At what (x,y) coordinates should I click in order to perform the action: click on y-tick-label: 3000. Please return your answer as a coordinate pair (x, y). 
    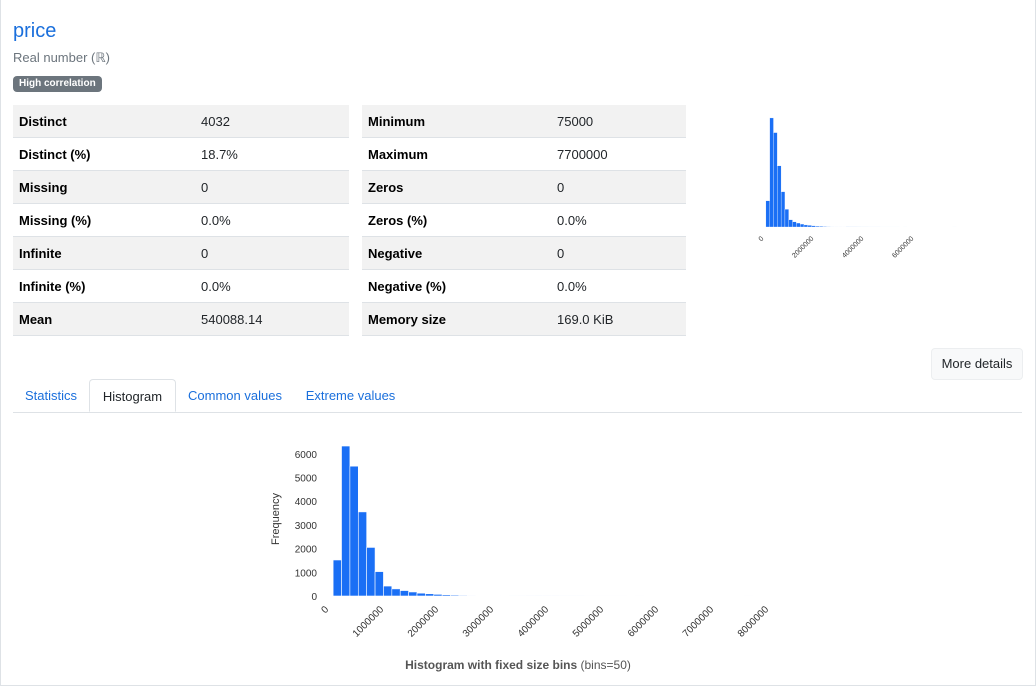
    Looking at the image, I should click on (306, 526).